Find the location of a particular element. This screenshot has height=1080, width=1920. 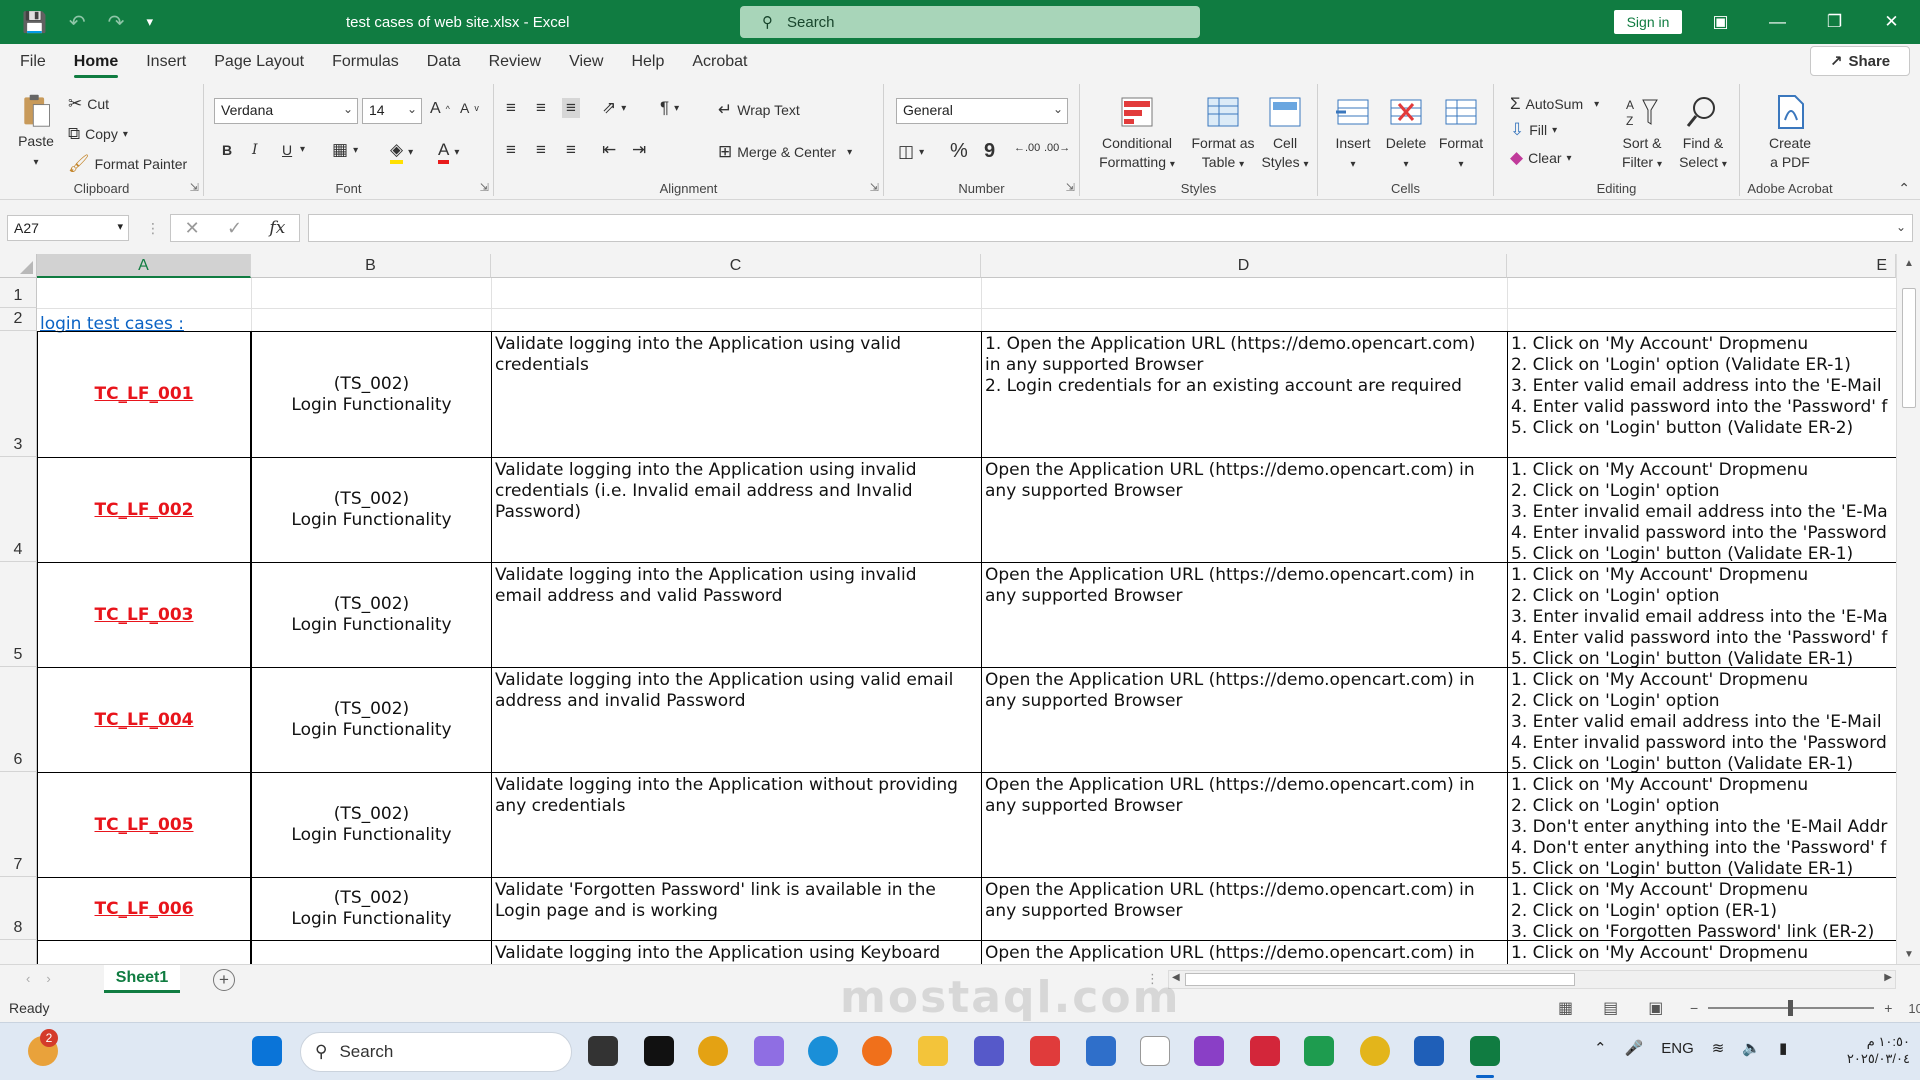

zoom-level: 100% is located at coordinates (1914, 1008).